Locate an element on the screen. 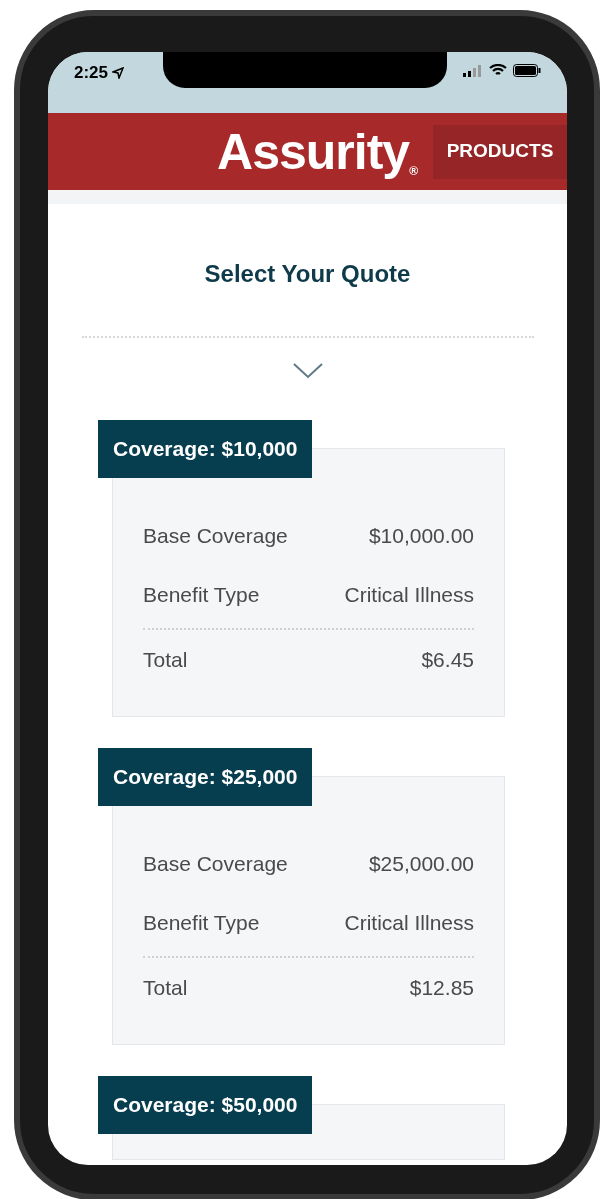 This screenshot has width=611, height=1199. row-value: $10,000.00 is located at coordinates (421, 535).